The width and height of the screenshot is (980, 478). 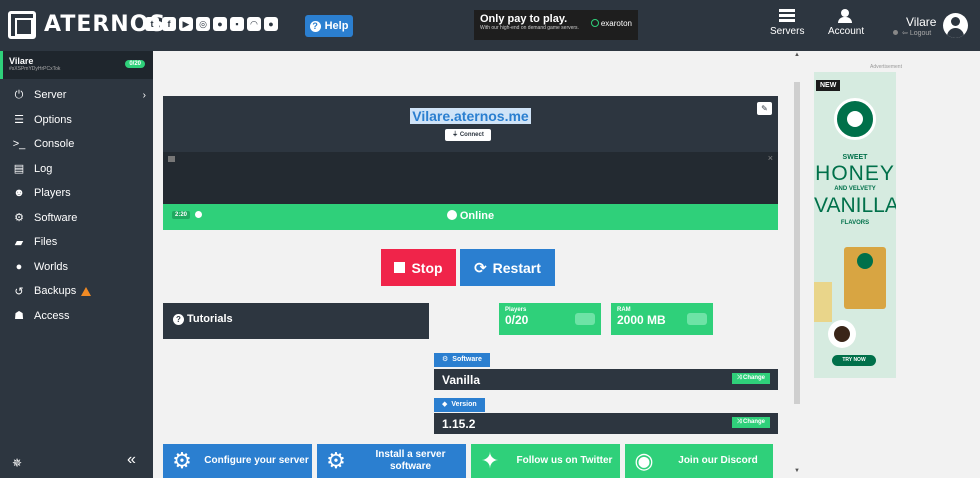 I want to click on stop-label: Stop, so click(x=427, y=267).